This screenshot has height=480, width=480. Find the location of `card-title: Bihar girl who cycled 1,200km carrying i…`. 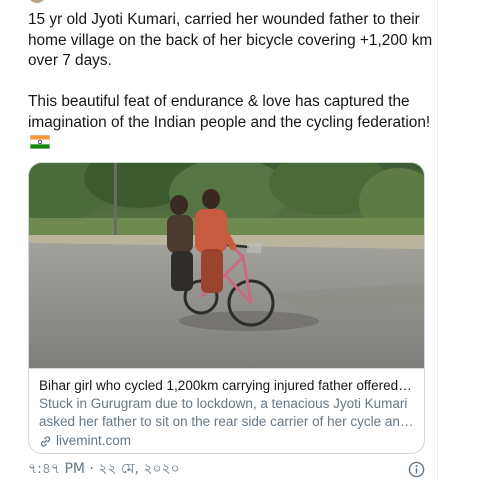

card-title: Bihar girl who cycled 1,200km carrying i… is located at coordinates (226, 386).